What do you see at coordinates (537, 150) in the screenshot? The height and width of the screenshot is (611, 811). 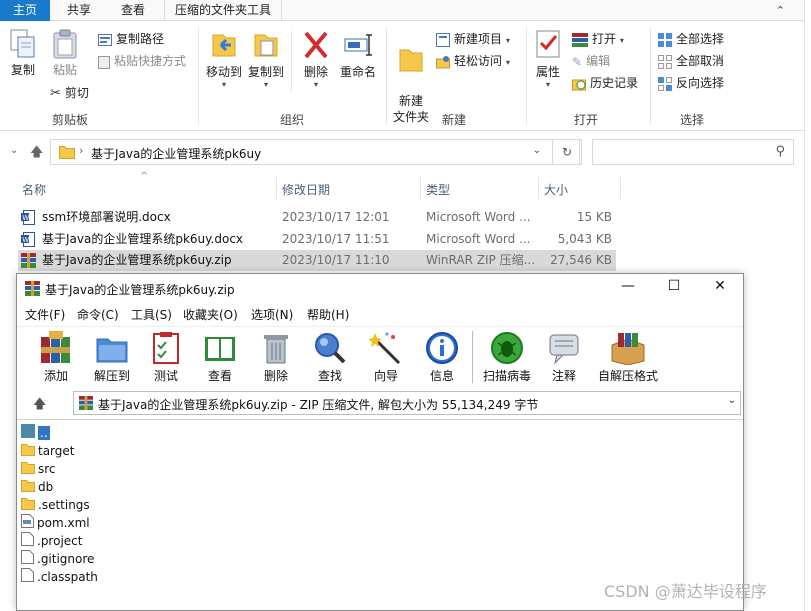 I see `address-dropdown-icon: ⌄` at bounding box center [537, 150].